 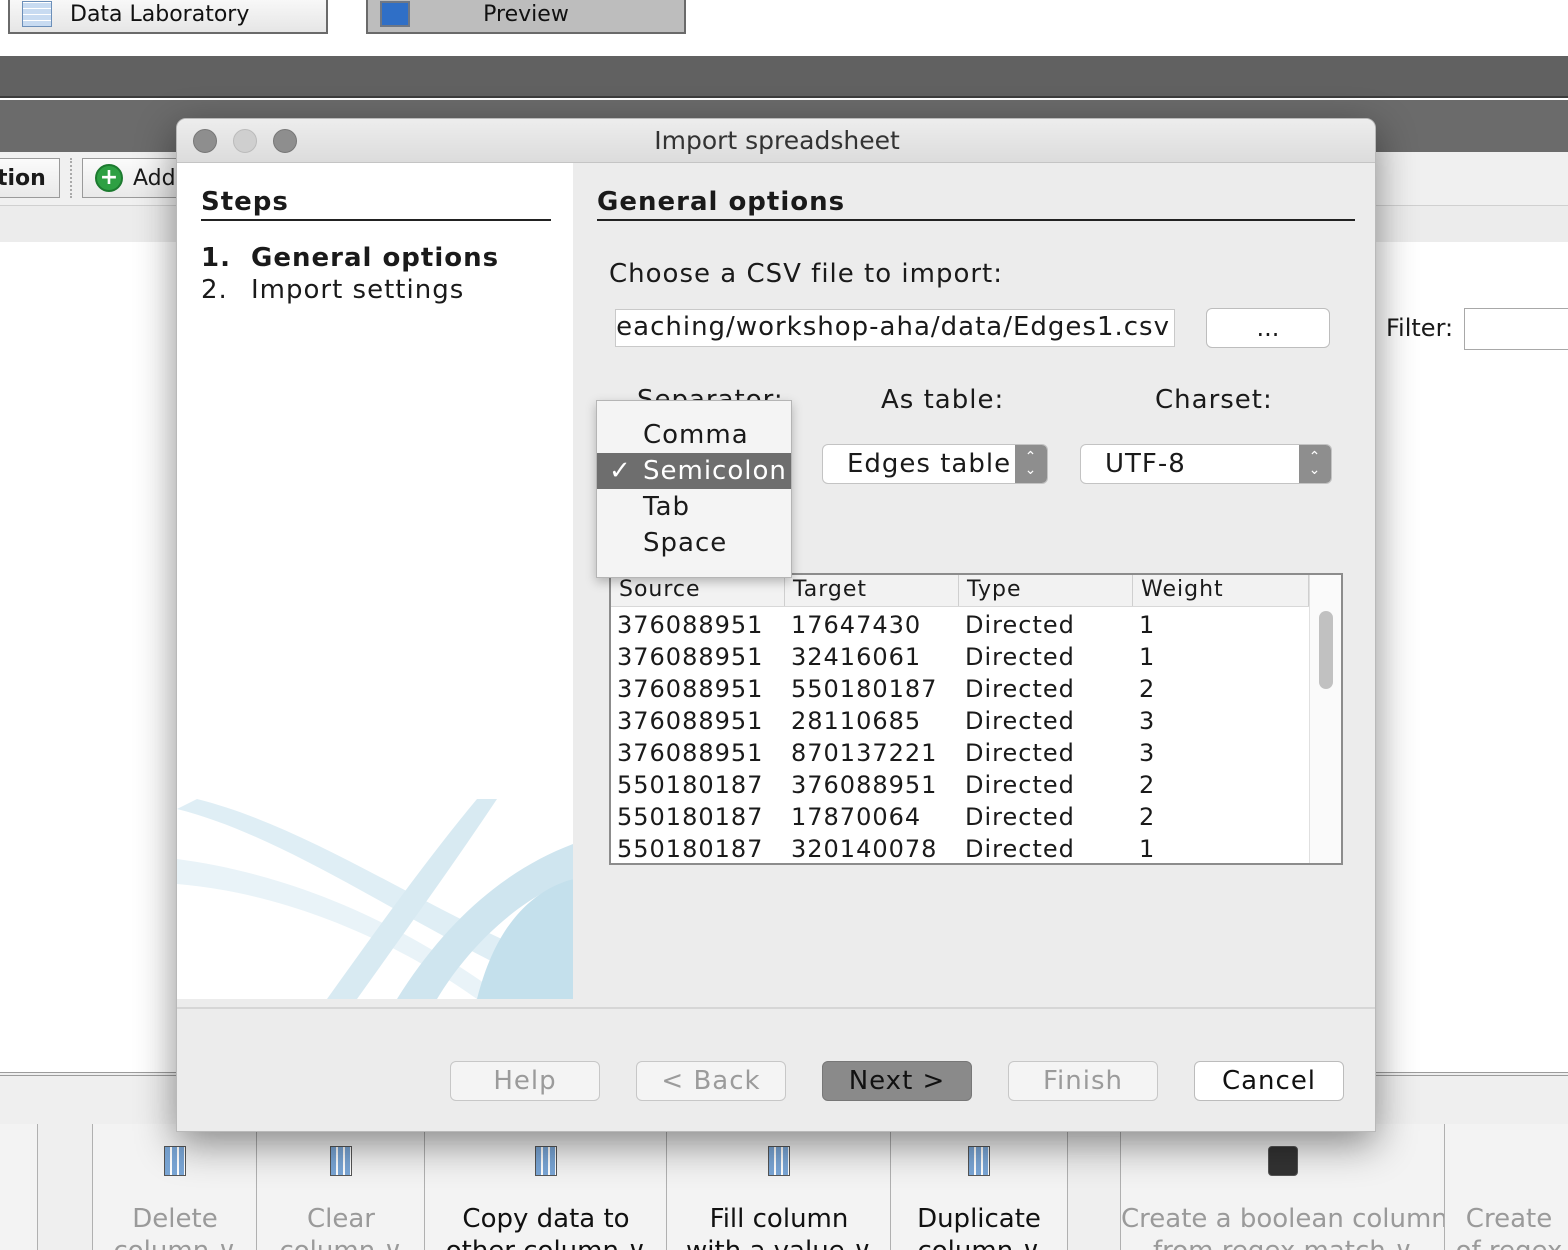 What do you see at coordinates (856, 721) in the screenshot?
I see `table-cell: 28110685` at bounding box center [856, 721].